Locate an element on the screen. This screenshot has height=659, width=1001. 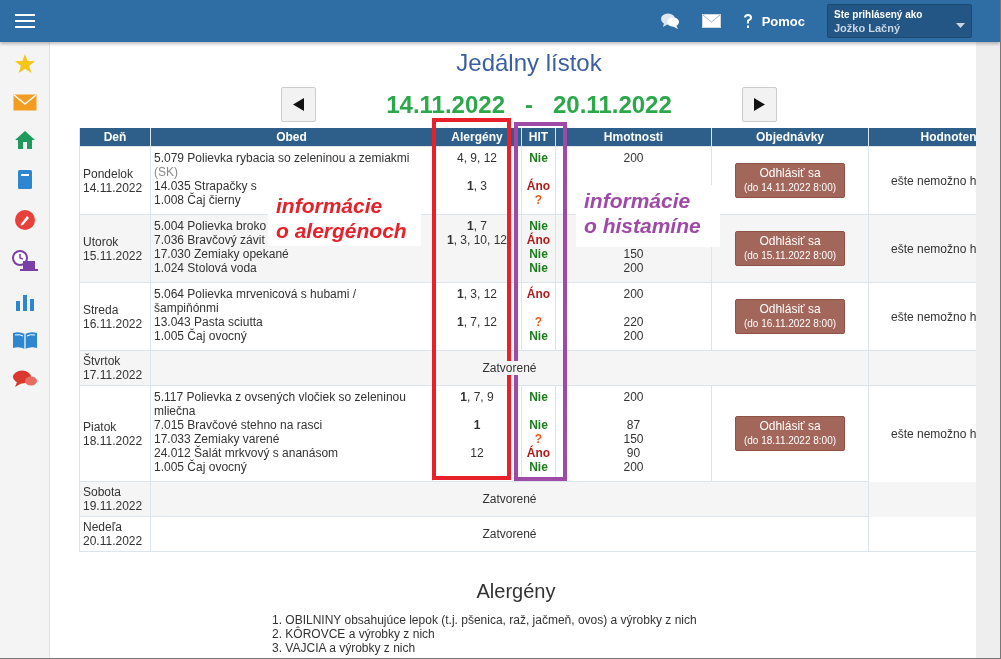
menu-icon is located at coordinates (25, 21).